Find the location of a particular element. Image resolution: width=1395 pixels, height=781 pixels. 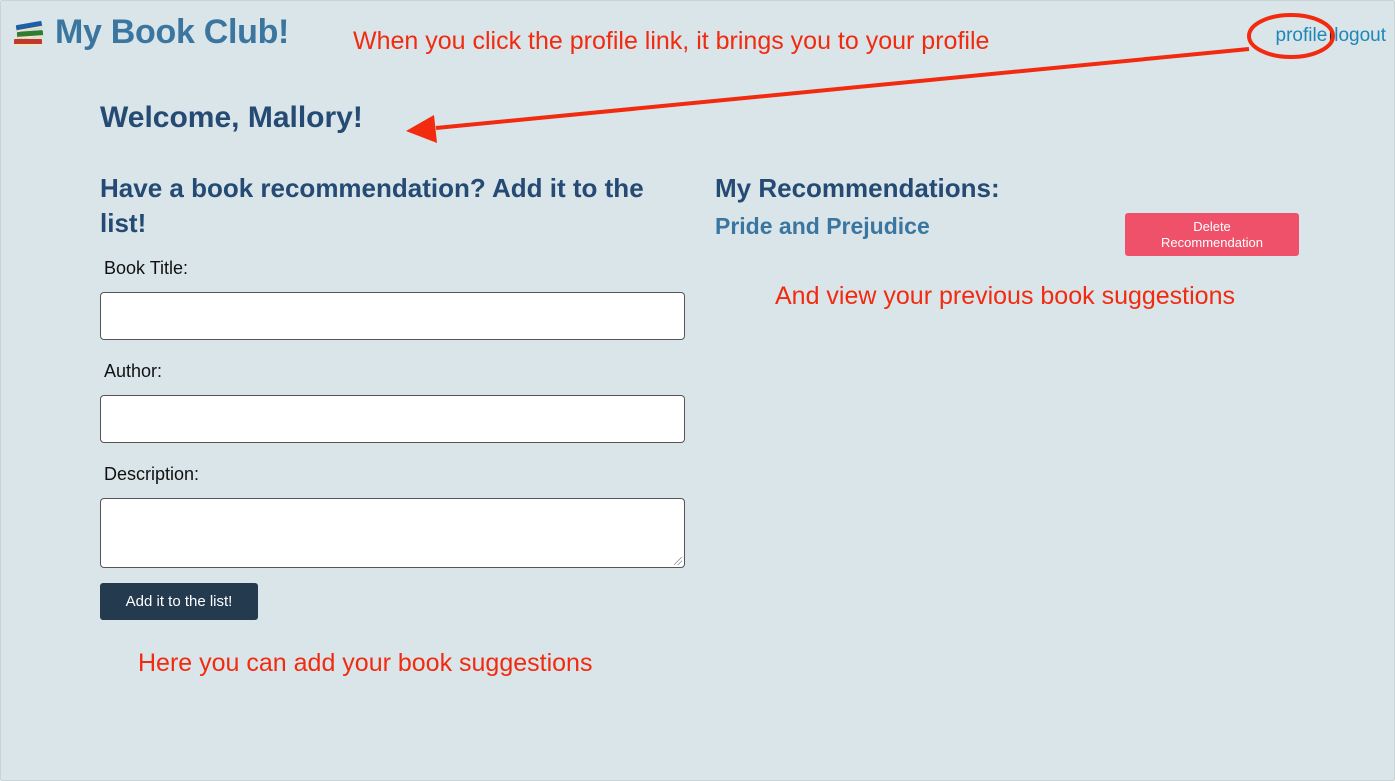

arrow-line is located at coordinates (842, 88).